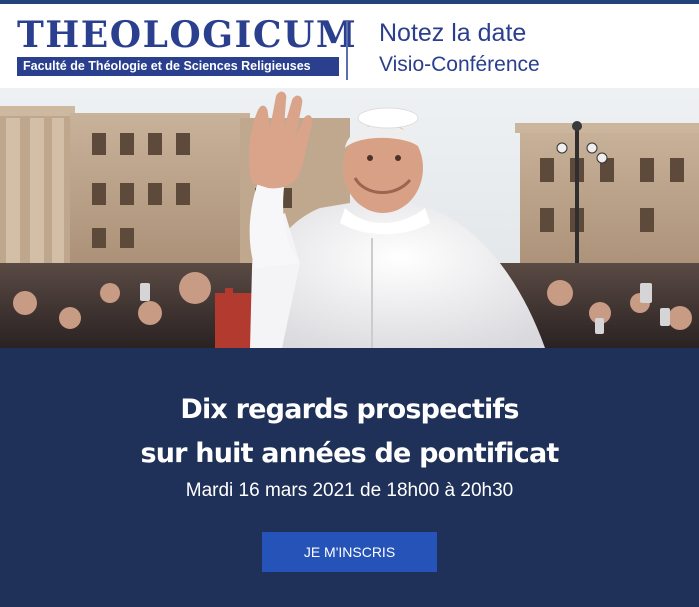 This screenshot has width=699, height=607. Describe the element at coordinates (347, 50) in the screenshot. I see `header-divider` at that location.